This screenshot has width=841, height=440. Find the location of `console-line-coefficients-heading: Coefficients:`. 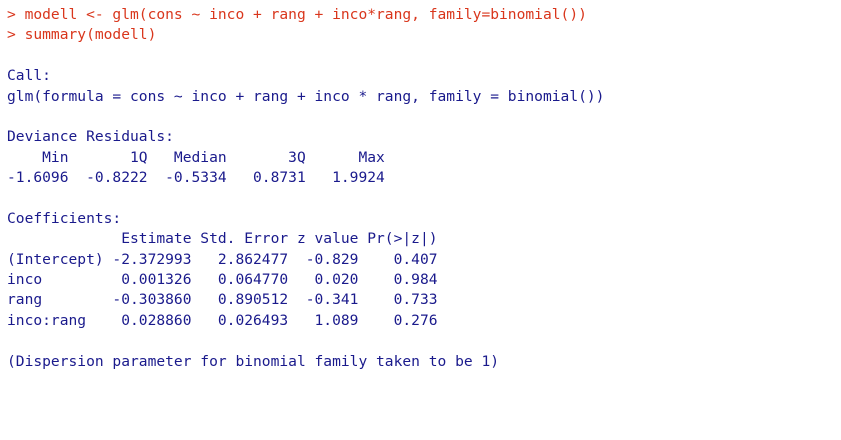

console-line-coefficients-heading: Coefficients: is located at coordinates (64, 218).